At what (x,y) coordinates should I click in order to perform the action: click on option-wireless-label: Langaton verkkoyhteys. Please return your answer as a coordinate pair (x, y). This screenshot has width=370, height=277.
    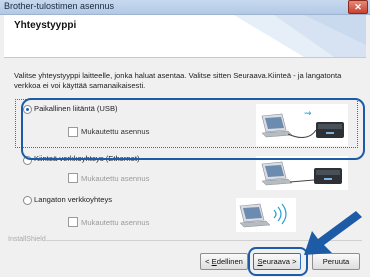
    Looking at the image, I should click on (73, 199).